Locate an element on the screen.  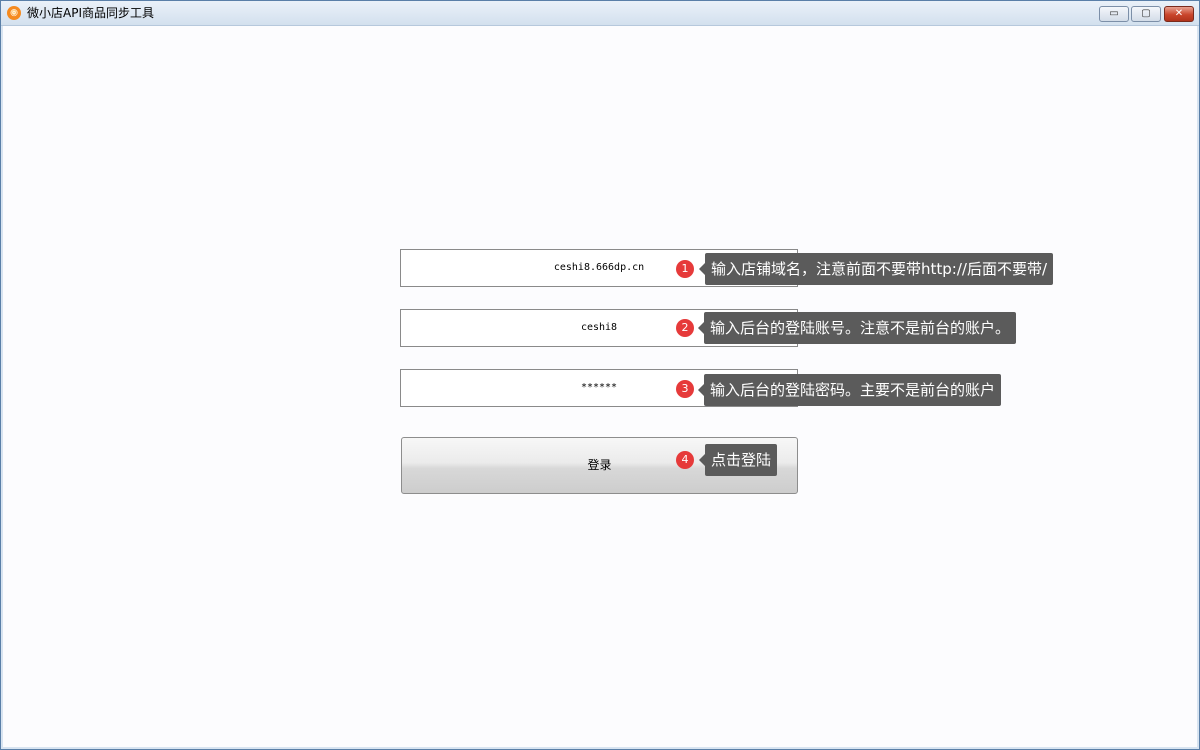
hint-badge-3: 3 is located at coordinates (685, 389).